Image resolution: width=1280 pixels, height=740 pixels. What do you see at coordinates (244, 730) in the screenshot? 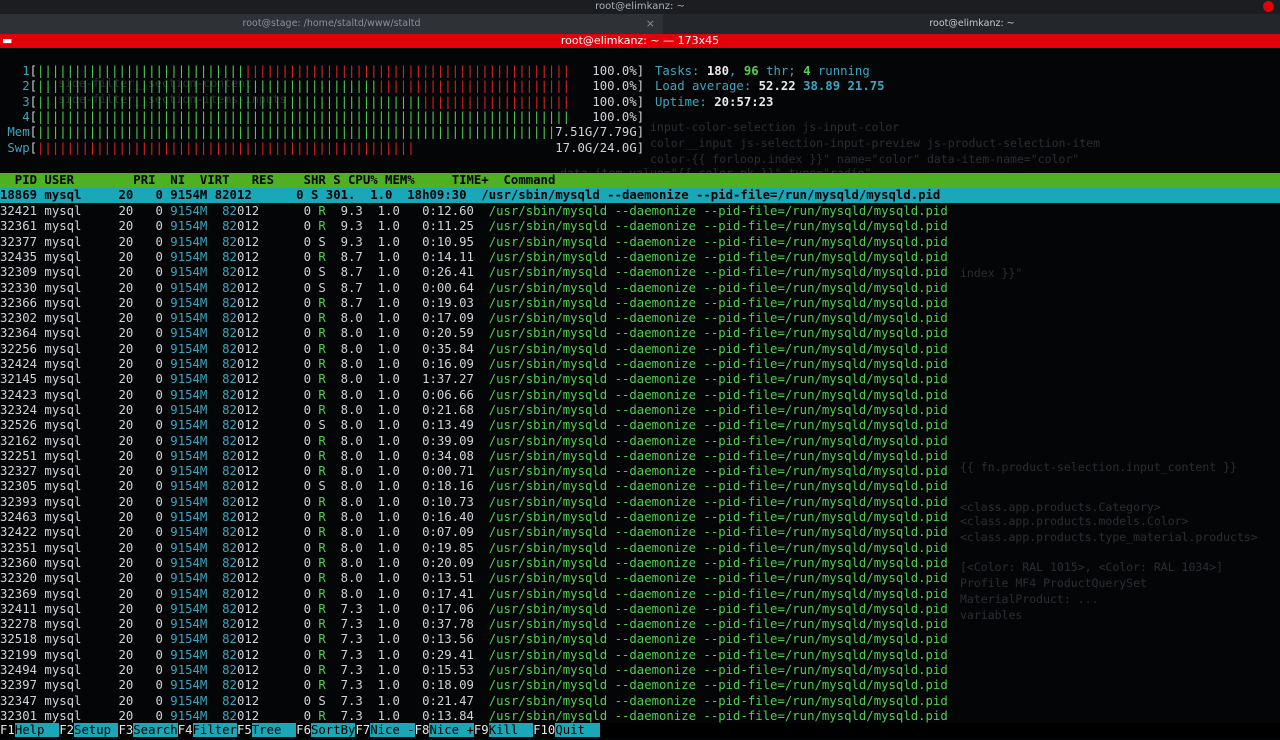
I see `function-key: F5` at bounding box center [244, 730].